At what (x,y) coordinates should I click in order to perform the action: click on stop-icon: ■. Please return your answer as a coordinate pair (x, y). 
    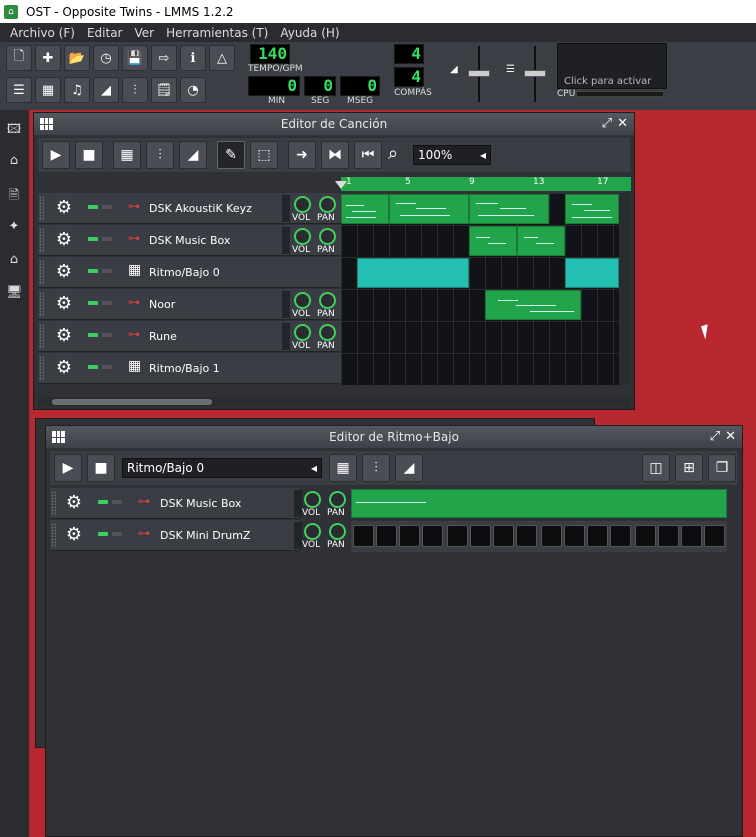
    Looking at the image, I should click on (89, 155).